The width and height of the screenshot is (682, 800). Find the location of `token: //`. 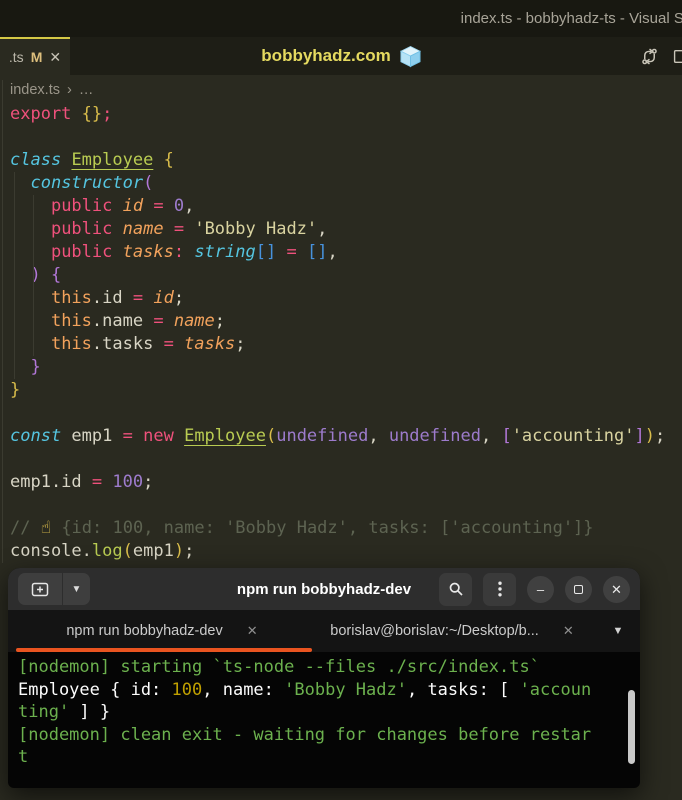

token: // is located at coordinates (25, 528).